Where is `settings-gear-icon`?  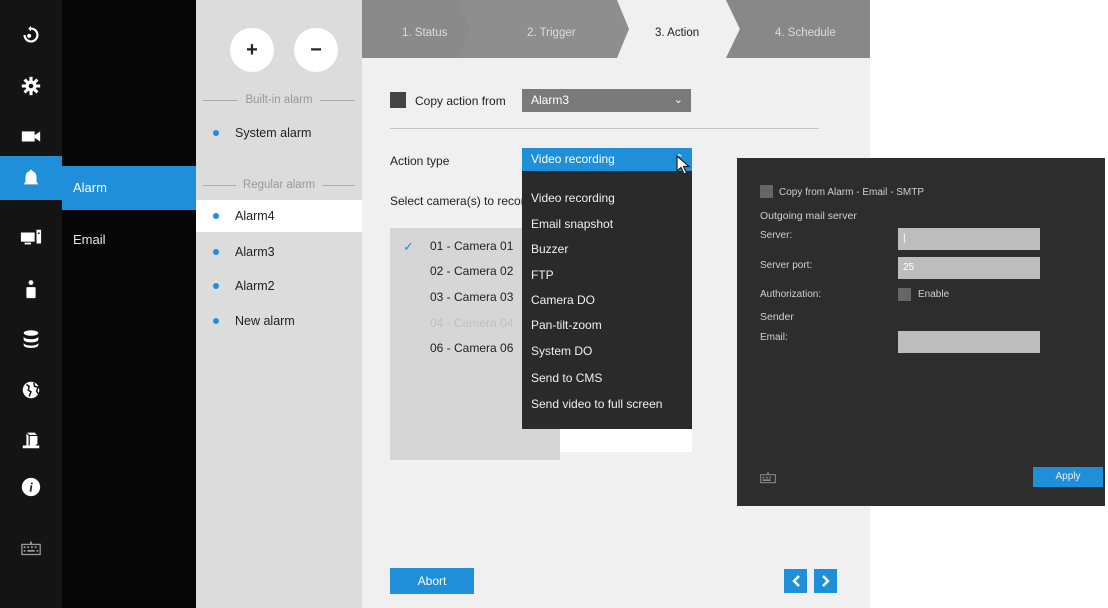 settings-gear-icon is located at coordinates (31, 86).